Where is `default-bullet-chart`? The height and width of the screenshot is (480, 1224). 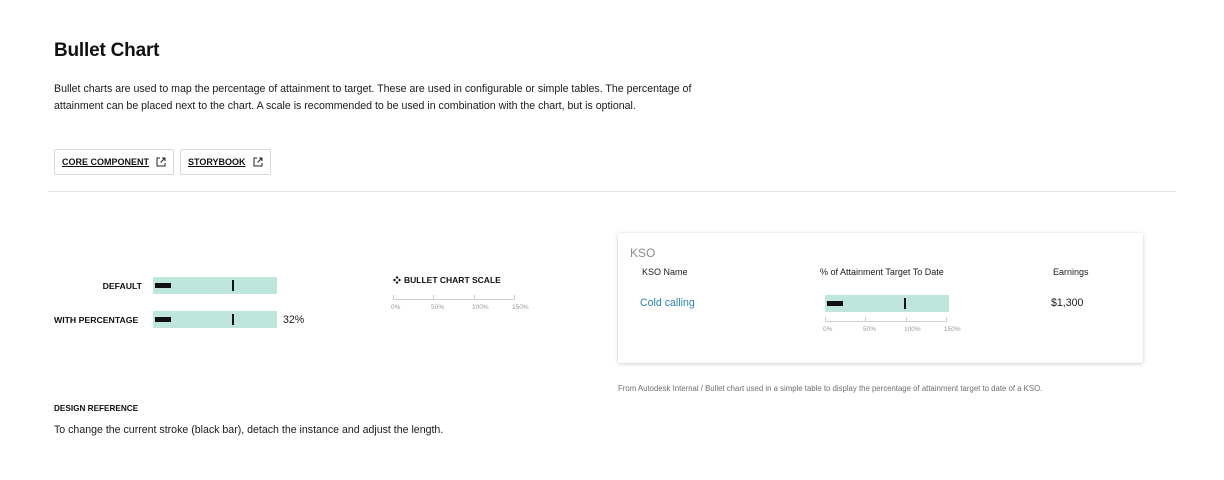
default-bullet-chart is located at coordinates (215, 285).